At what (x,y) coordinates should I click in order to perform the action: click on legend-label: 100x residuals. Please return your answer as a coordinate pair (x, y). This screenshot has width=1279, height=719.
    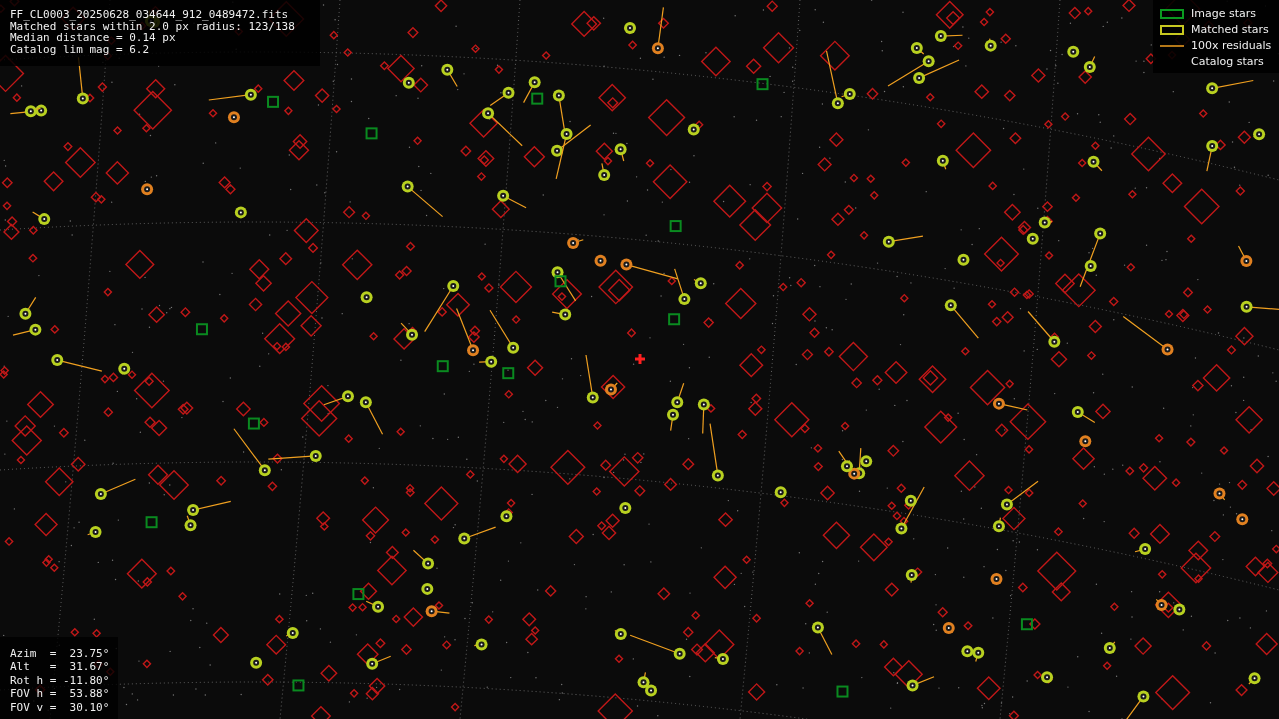
    Looking at the image, I should click on (1231, 45).